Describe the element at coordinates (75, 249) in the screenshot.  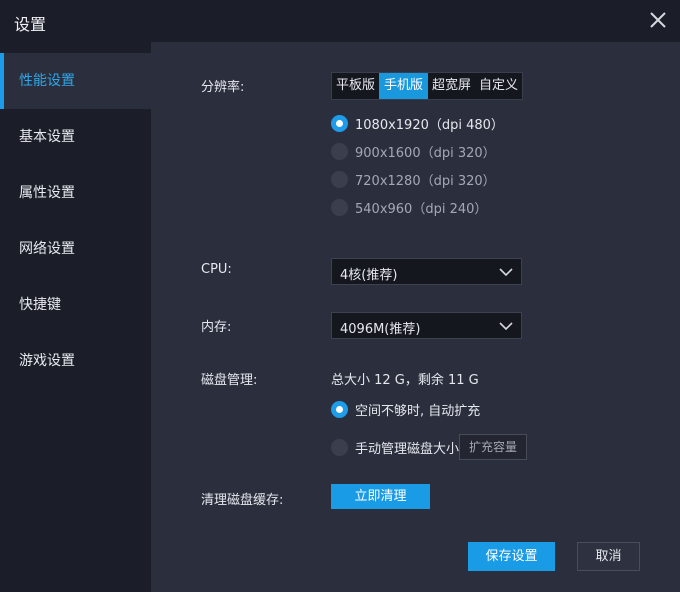
I see `sidebar-item-network: 网络设置` at that location.